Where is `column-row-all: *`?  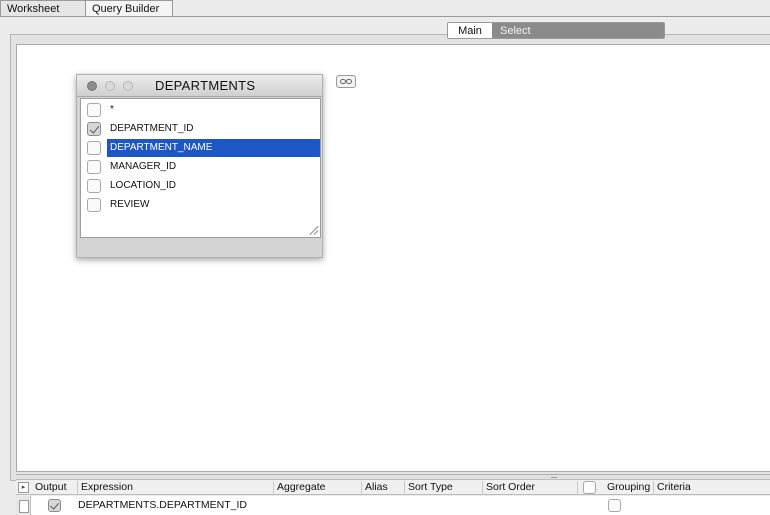
column-row-all: * is located at coordinates (200, 110).